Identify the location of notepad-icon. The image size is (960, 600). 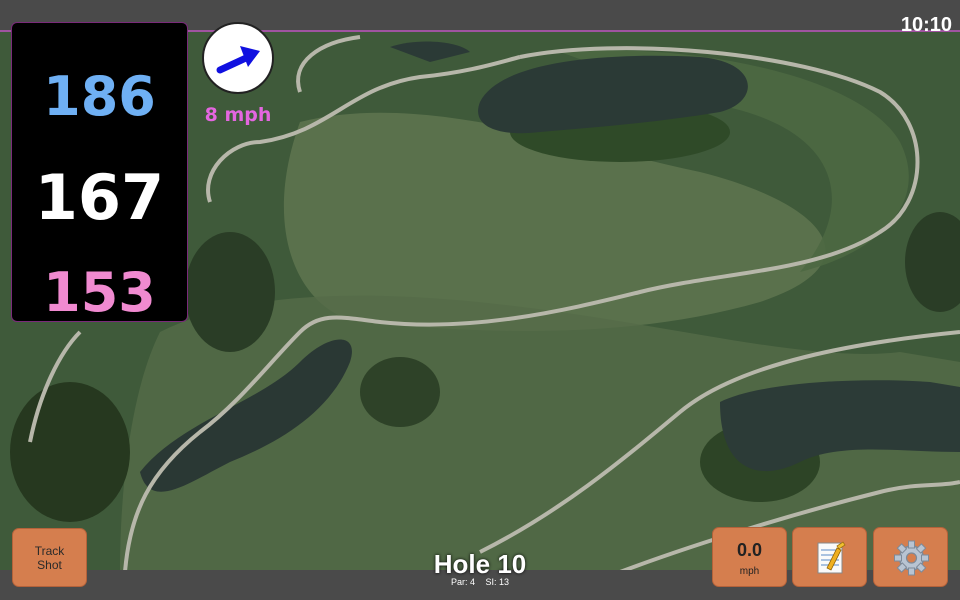
(831, 557).